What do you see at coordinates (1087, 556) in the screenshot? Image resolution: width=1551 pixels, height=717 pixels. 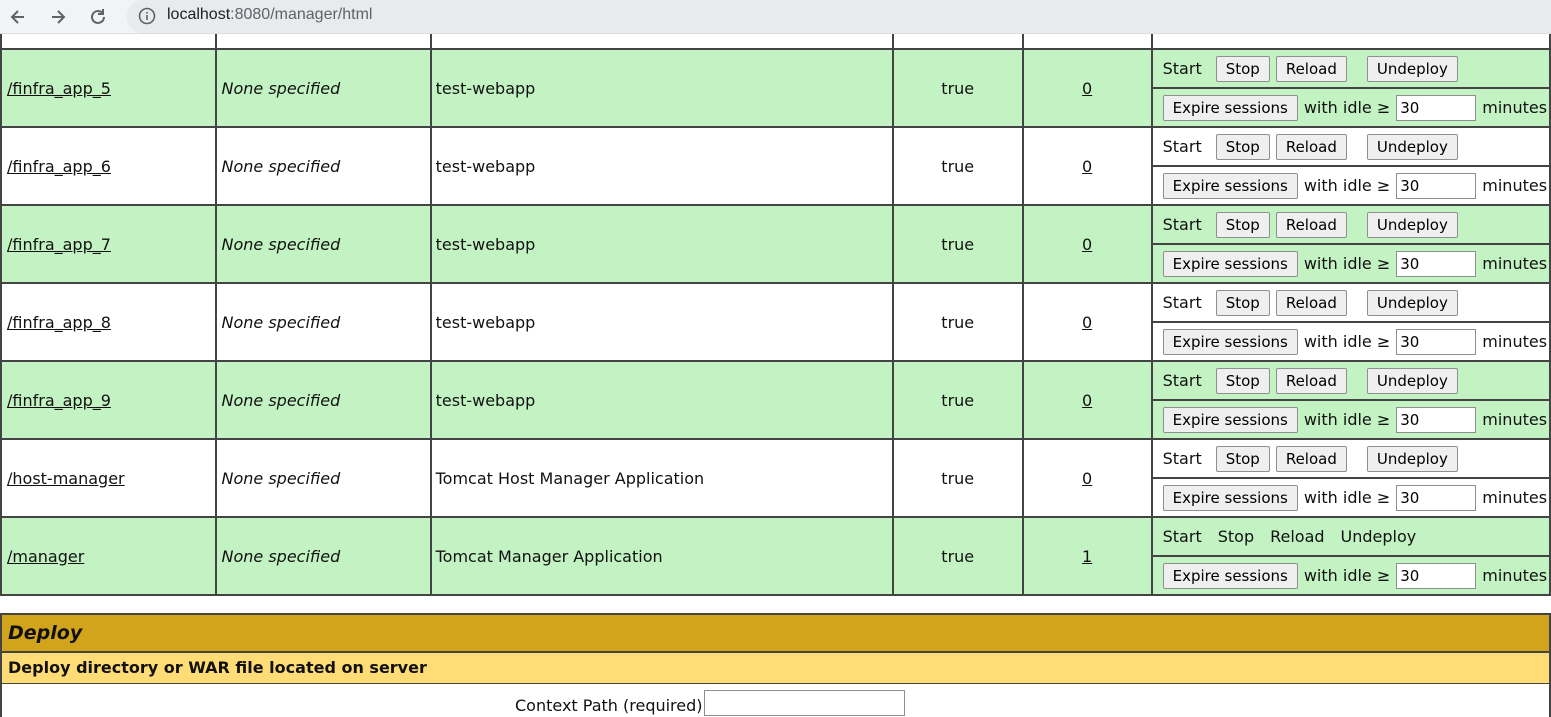 I see `sessions-link: 1` at bounding box center [1087, 556].